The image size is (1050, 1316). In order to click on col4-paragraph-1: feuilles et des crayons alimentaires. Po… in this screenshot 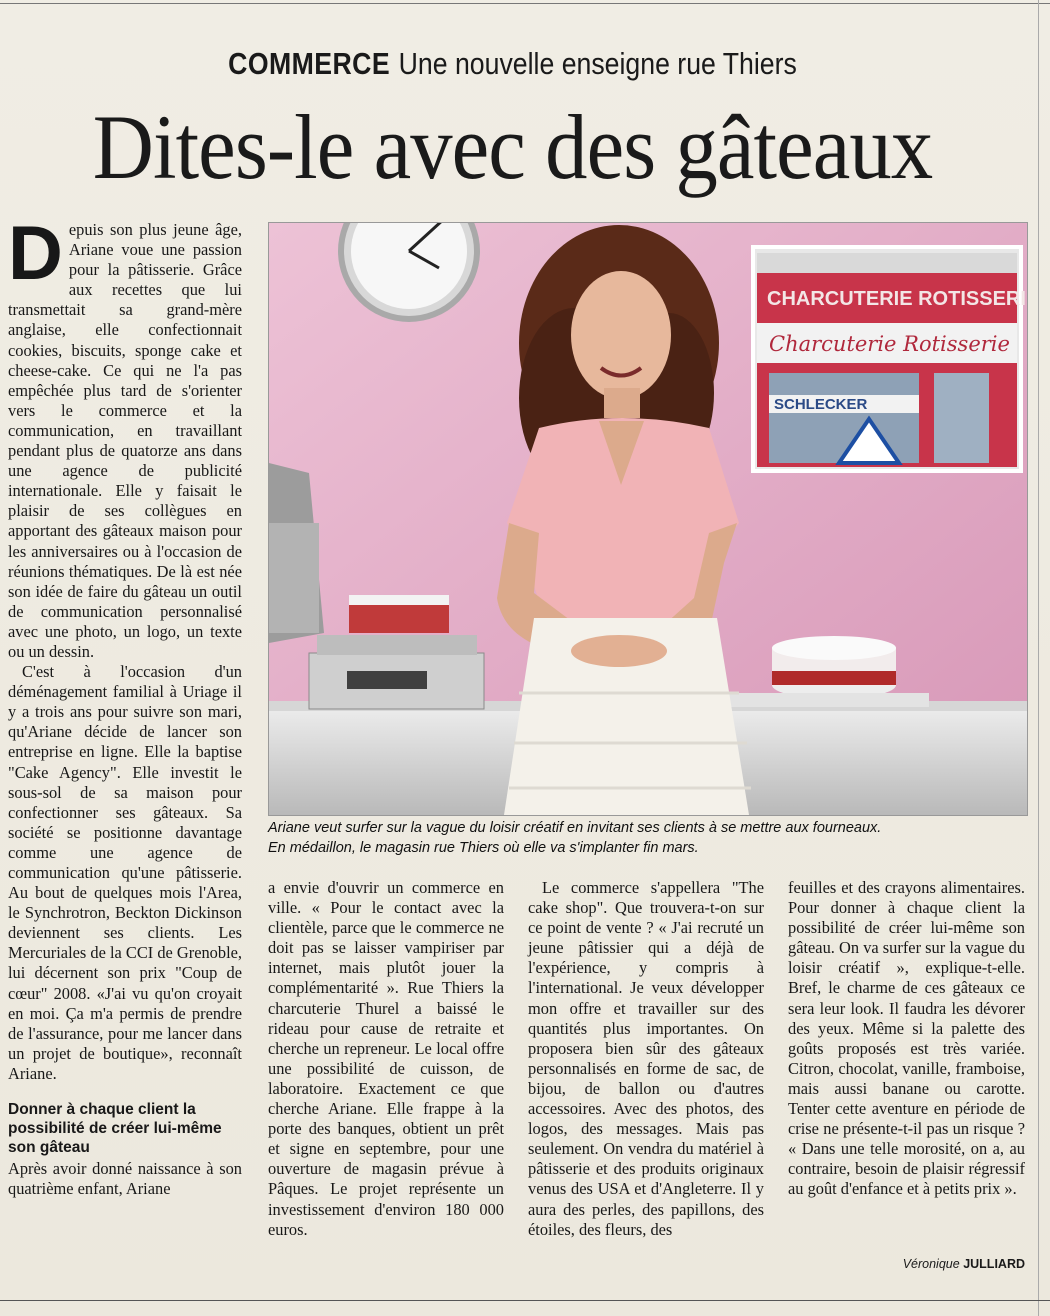, I will do `click(906, 1038)`.